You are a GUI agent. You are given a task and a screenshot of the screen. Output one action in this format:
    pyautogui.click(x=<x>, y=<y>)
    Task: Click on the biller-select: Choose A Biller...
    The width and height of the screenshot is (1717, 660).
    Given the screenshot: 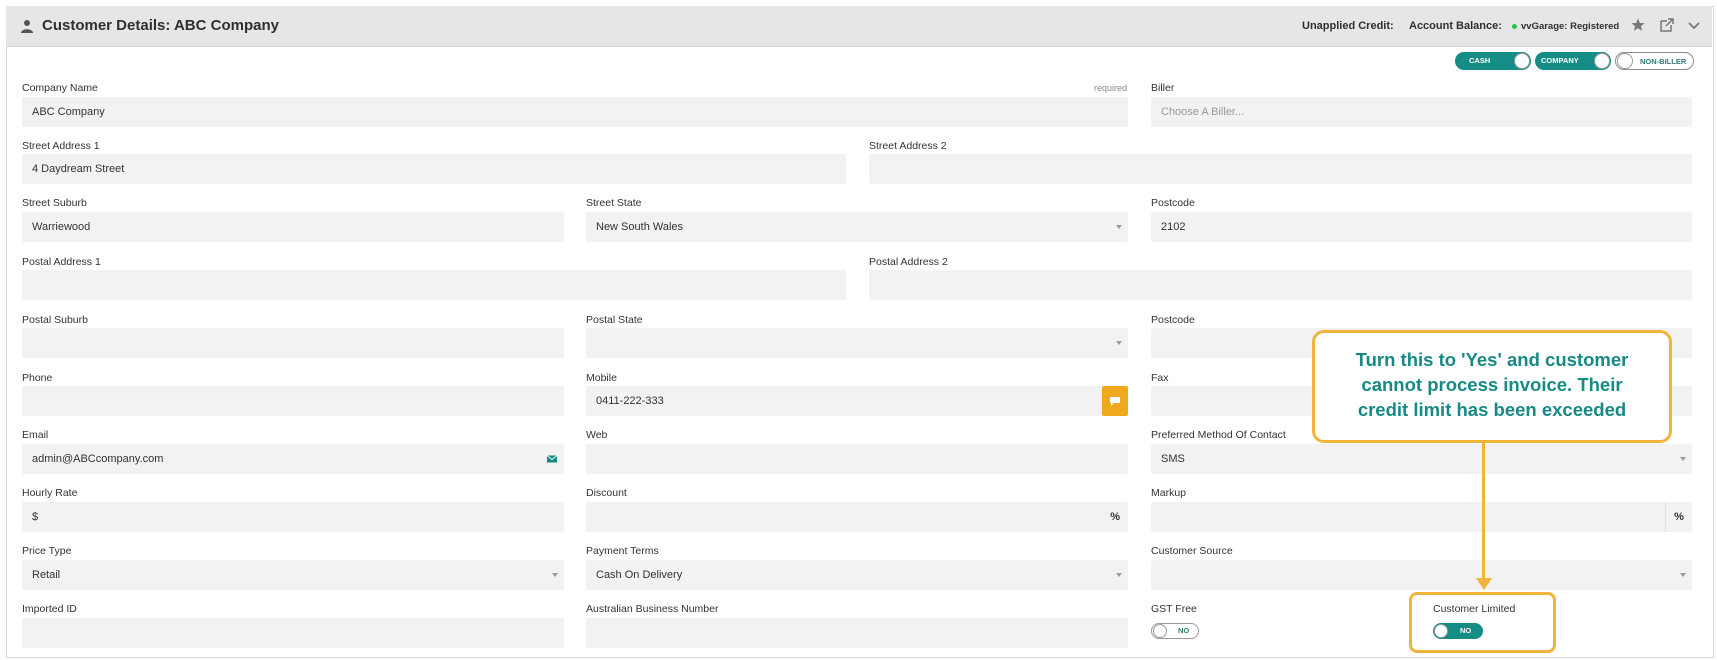 What is the action you would take?
    pyautogui.click(x=1421, y=112)
    